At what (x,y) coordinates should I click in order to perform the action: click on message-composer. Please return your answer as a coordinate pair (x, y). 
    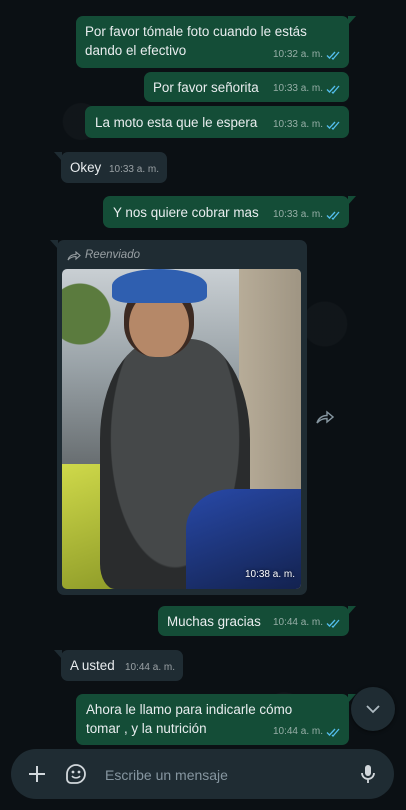
    Looking at the image, I should click on (202, 775).